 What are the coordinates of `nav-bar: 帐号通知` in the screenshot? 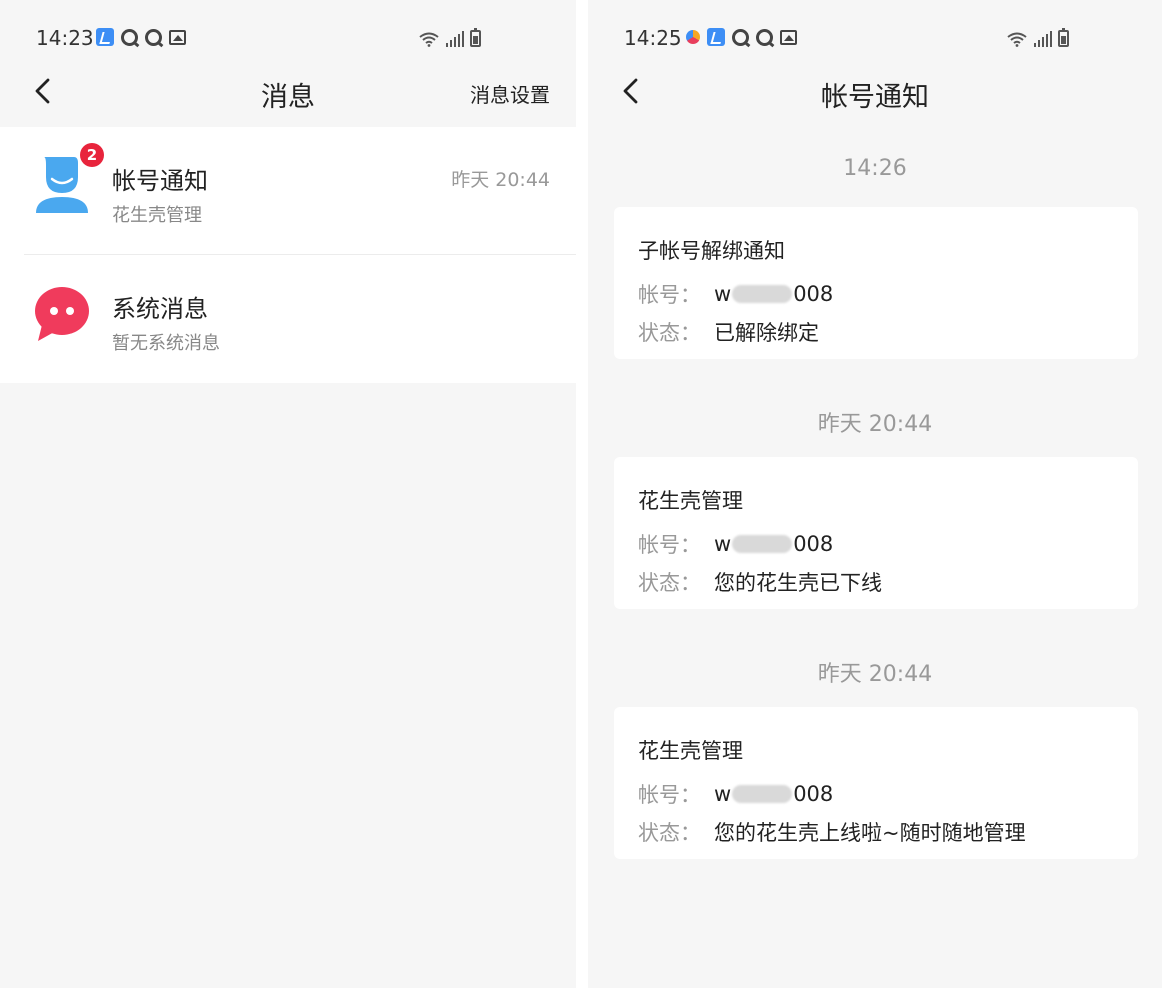 It's located at (875, 92).